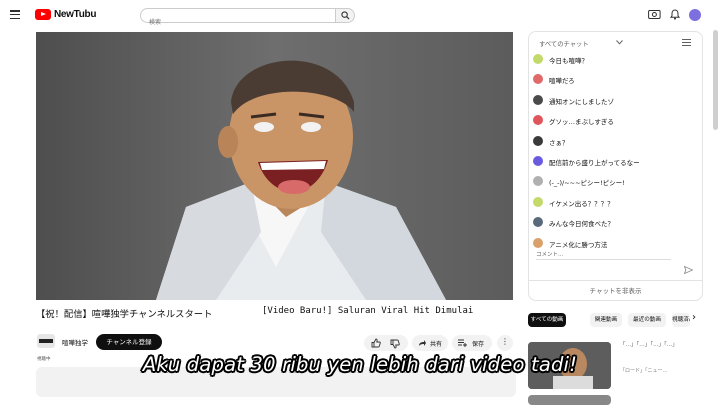 The width and height of the screenshot is (720, 405). Describe the element at coordinates (581, 101) in the screenshot. I see `chat-message-text: 通知オンにしましたゾ` at that location.